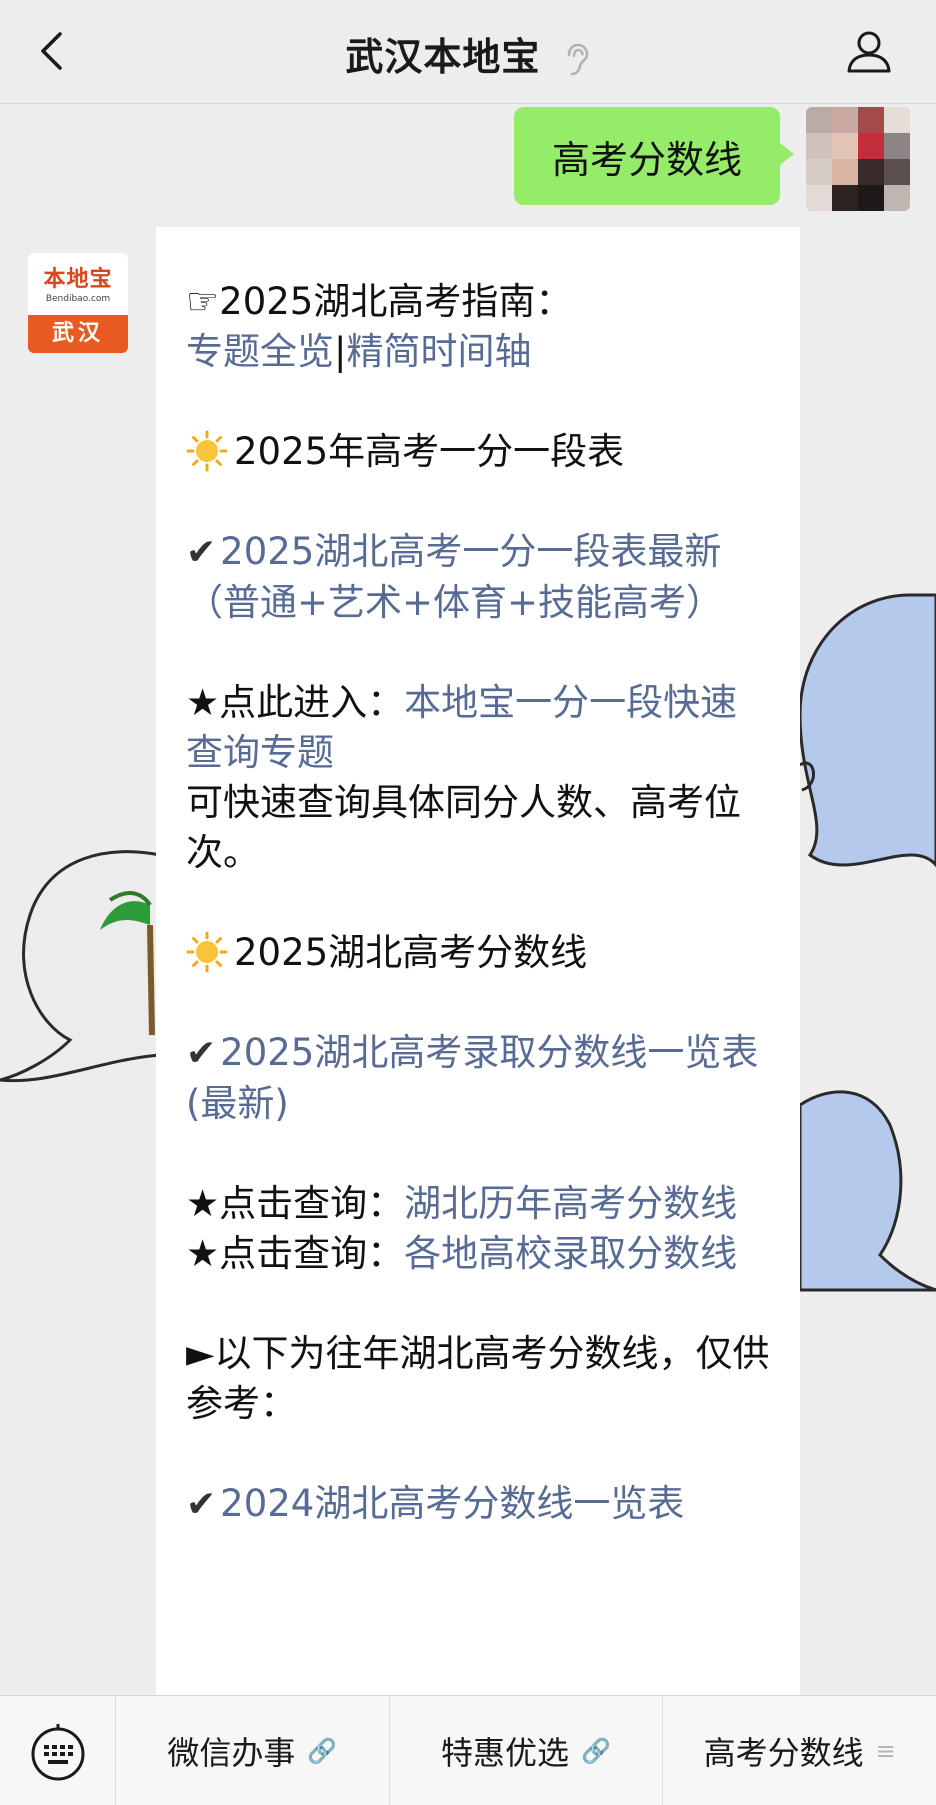 The height and width of the screenshot is (1805, 936). Describe the element at coordinates (411, 952) in the screenshot. I see `section2-title: 2025湖北高考分数线` at that location.